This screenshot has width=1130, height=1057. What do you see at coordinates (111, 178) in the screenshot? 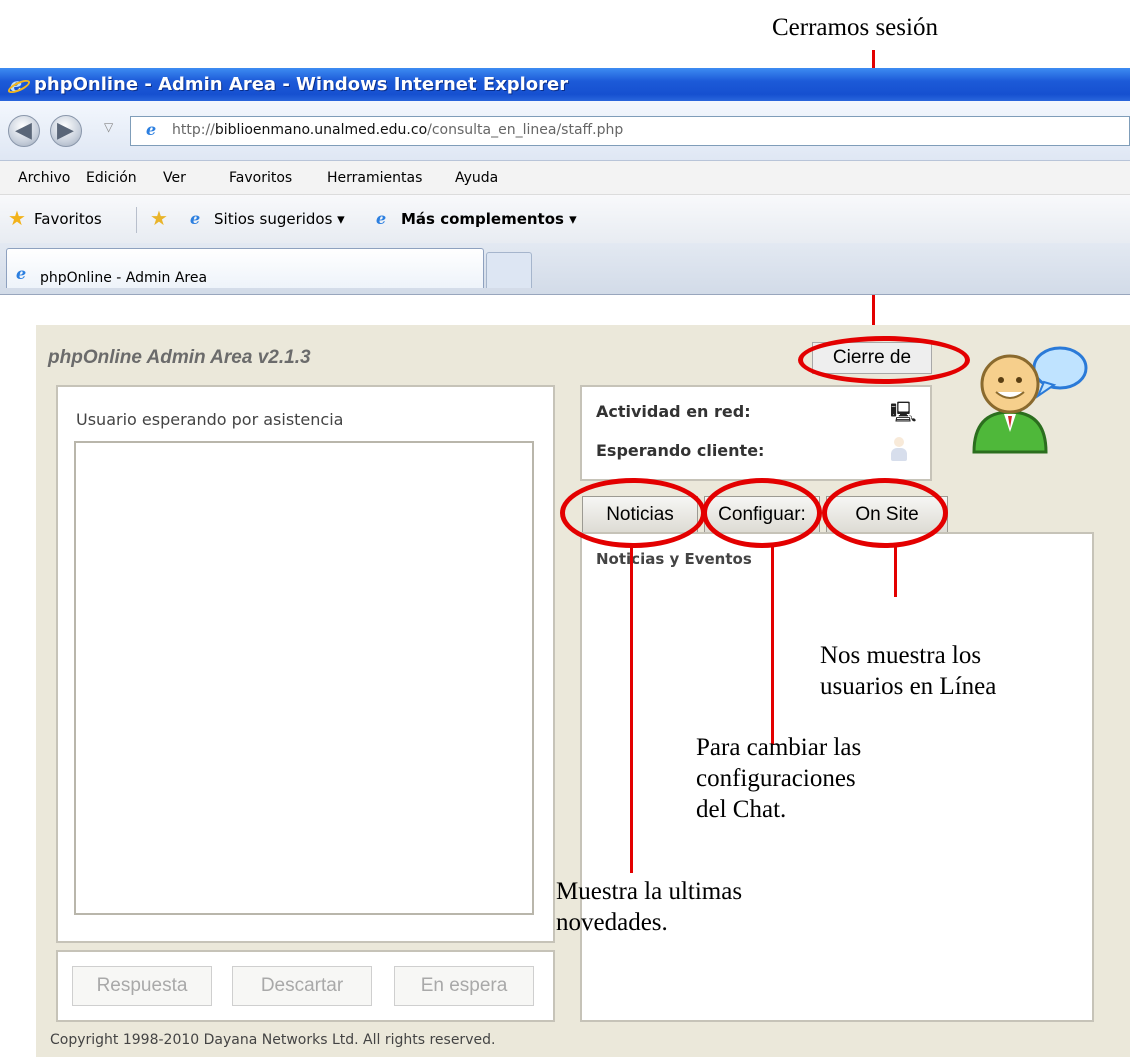
I see `menu-edicion: Edición` at bounding box center [111, 178].